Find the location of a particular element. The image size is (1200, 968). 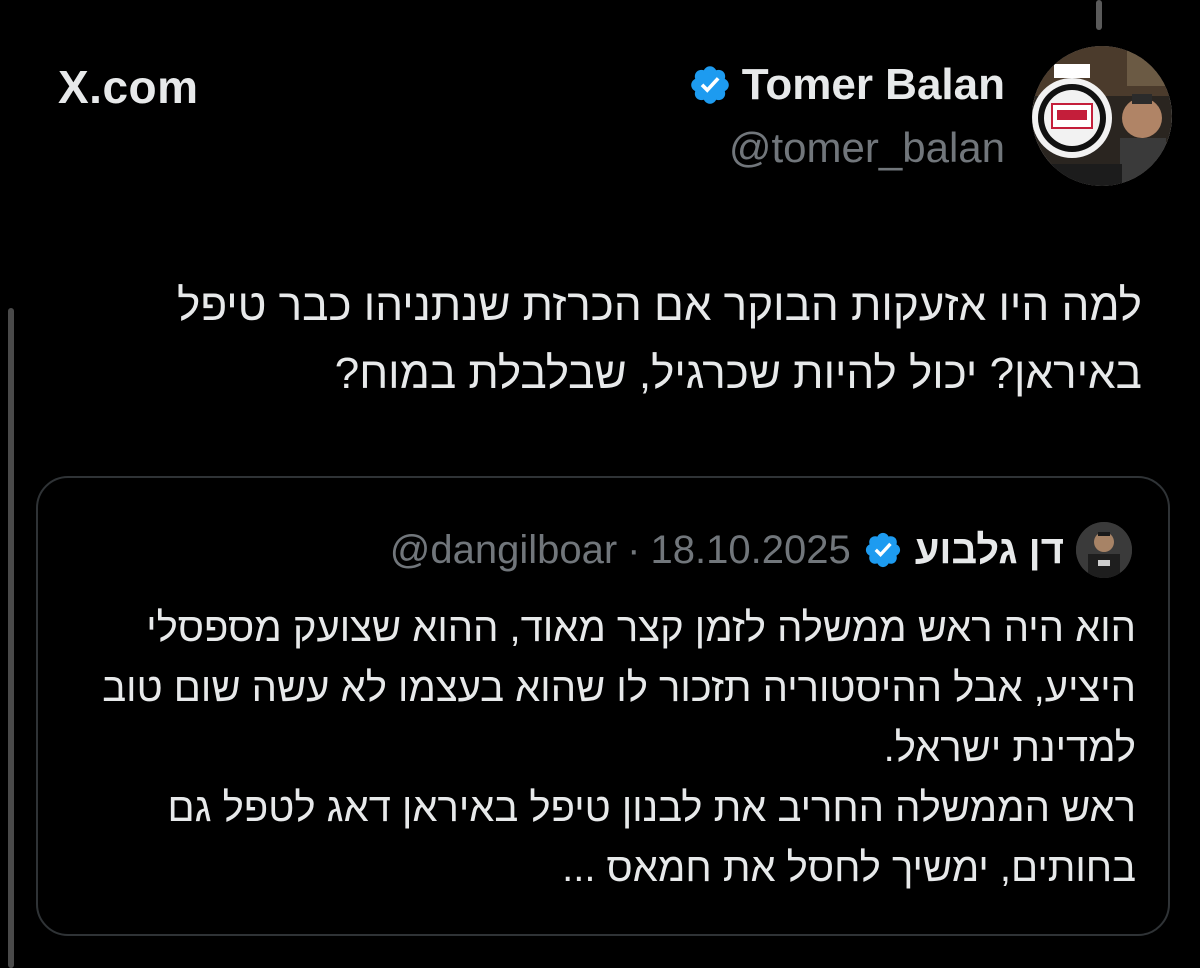

author-handle: @tomer_balan is located at coordinates (846, 148).